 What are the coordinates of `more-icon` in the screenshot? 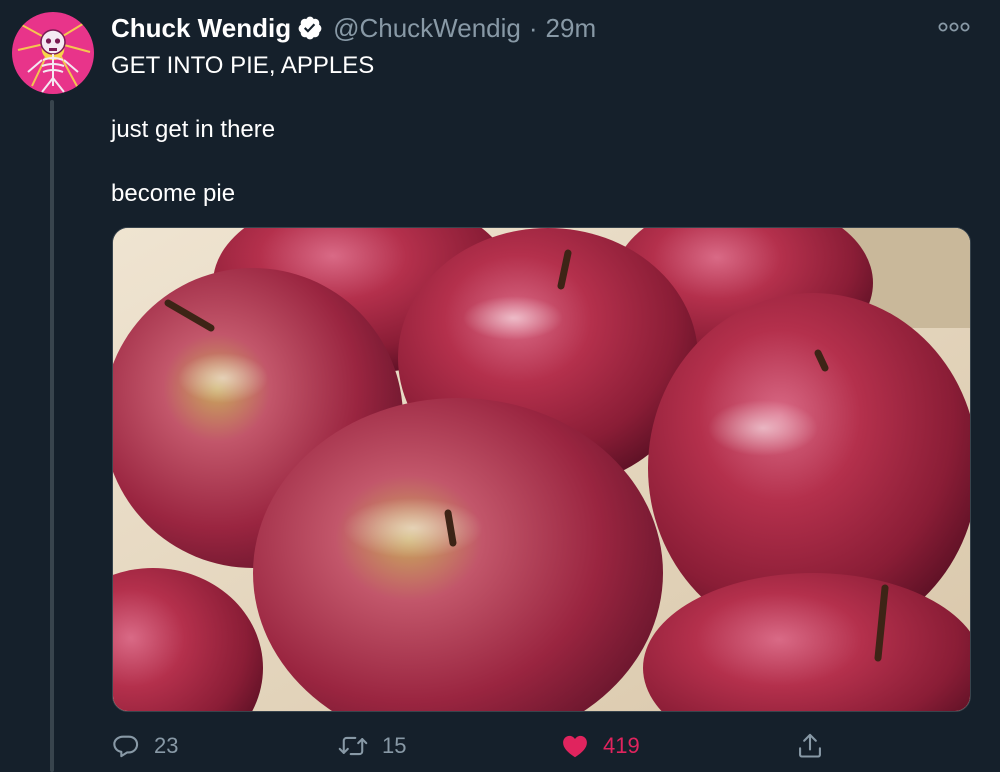 It's located at (954, 27).